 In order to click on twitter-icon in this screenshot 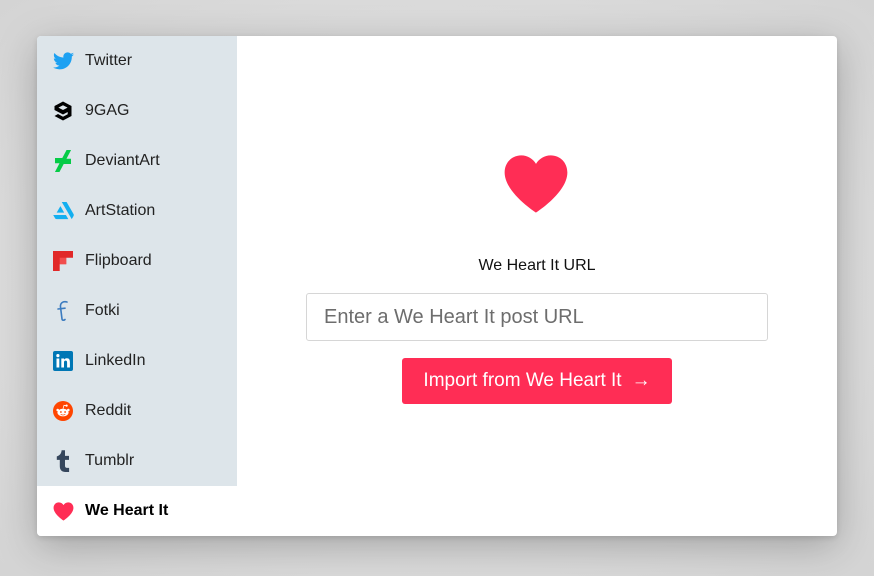, I will do `click(63, 61)`.